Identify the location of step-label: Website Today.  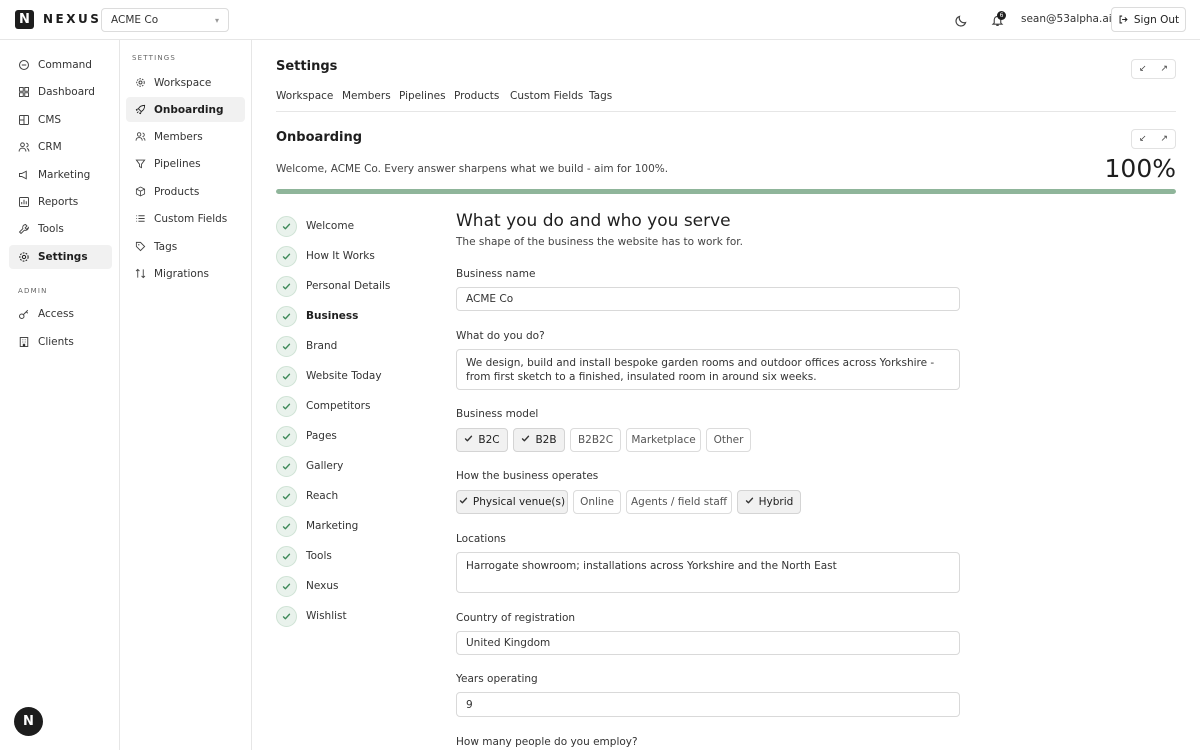
(344, 376).